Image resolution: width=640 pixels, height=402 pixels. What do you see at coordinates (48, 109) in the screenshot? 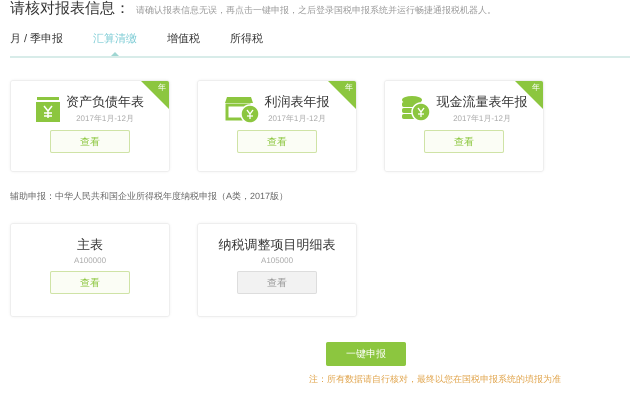
I see `ledger-icon` at bounding box center [48, 109].